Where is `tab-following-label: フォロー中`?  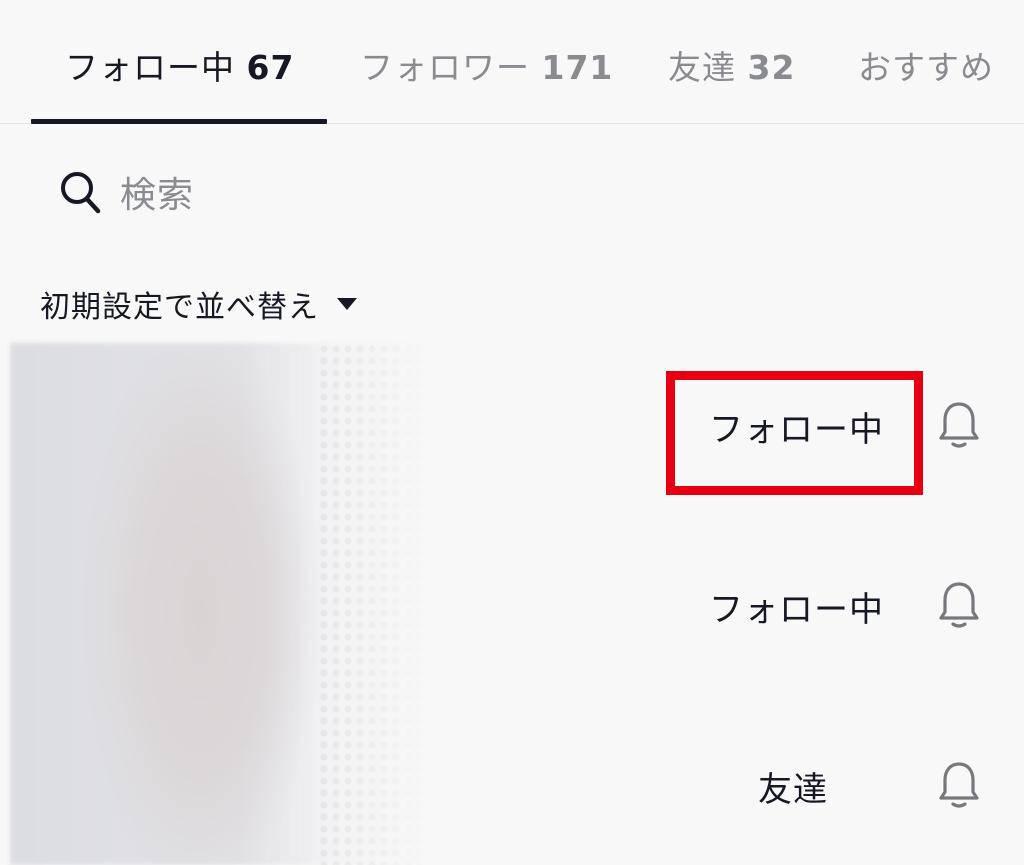
tab-following-label: フォロー中 is located at coordinates (150, 67).